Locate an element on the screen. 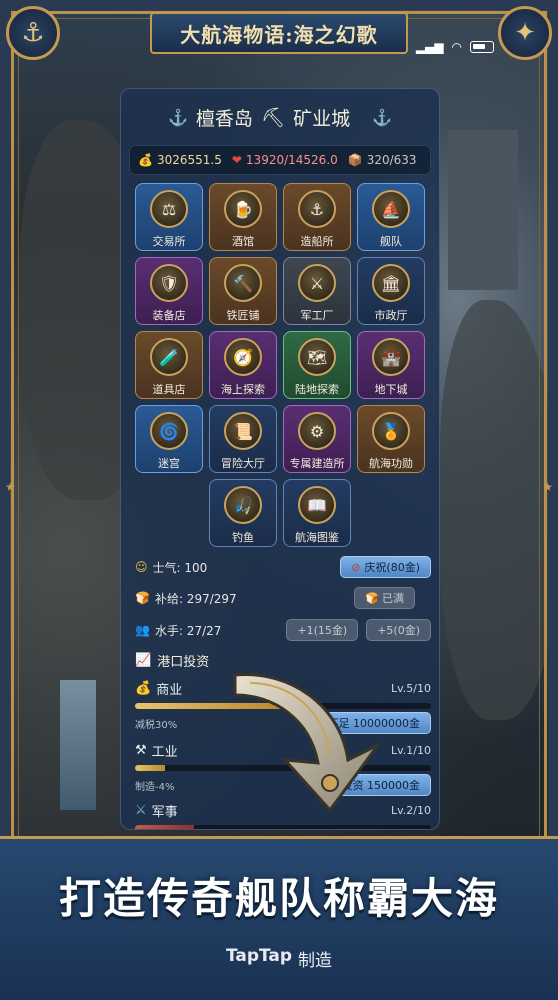  building-emblem-icon: ⚙ is located at coordinates (317, 431).